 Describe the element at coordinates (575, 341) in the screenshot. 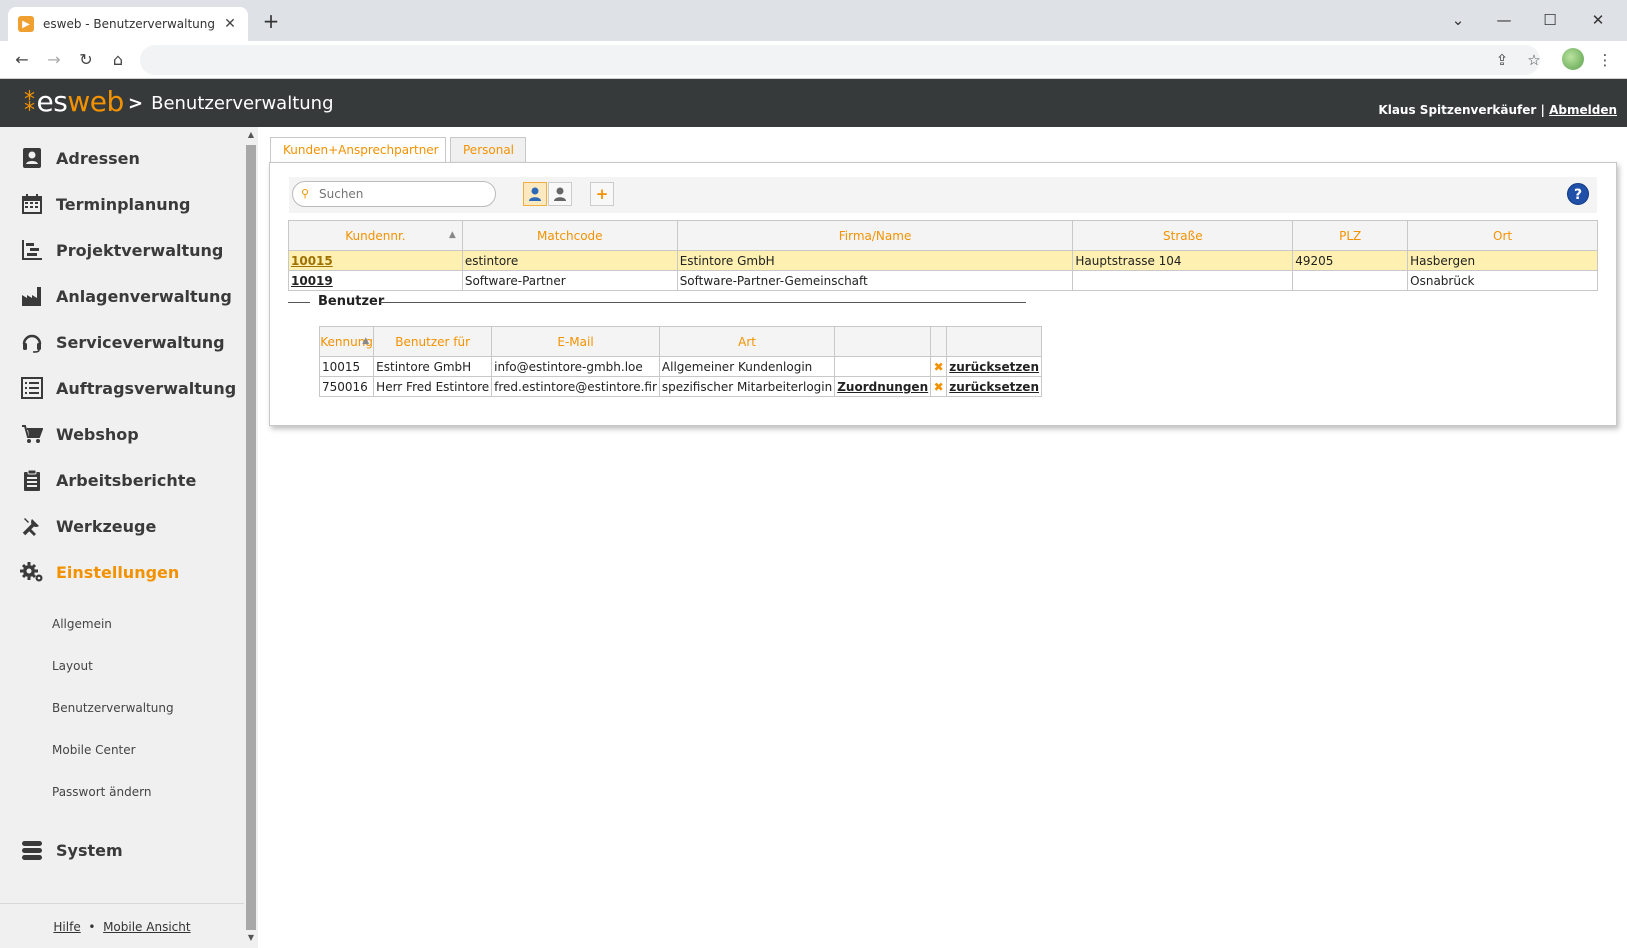

I see `col-email: E-Mail` at that location.